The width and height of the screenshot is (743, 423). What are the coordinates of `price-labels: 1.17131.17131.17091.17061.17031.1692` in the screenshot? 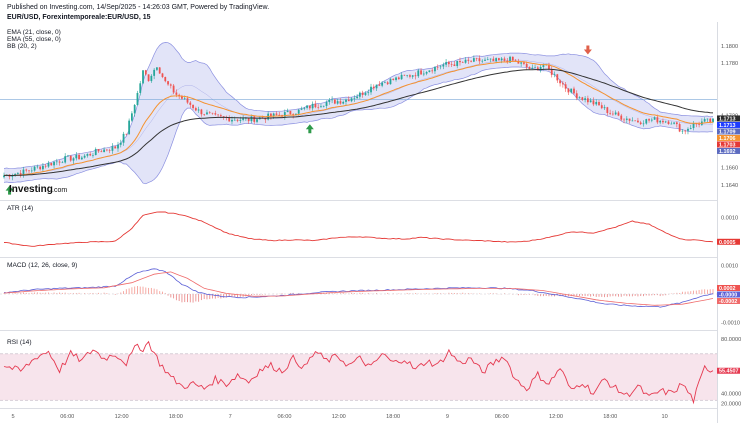 It's located at (728, 135).